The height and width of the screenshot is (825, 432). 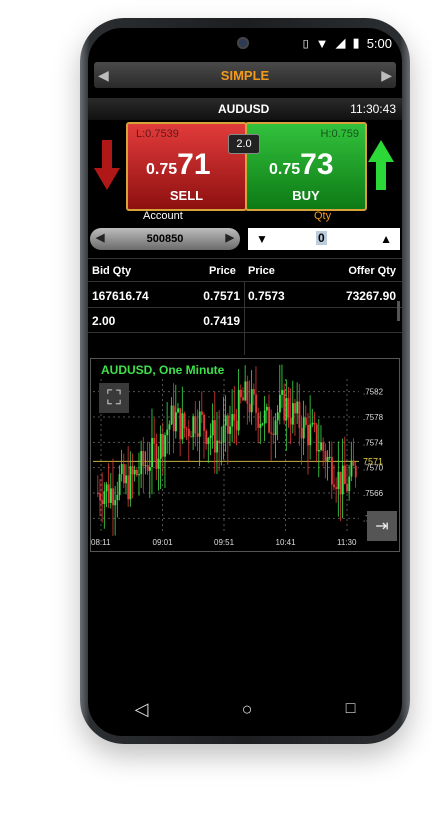 I want to click on page-title: SIMPLE, so click(x=245, y=75).